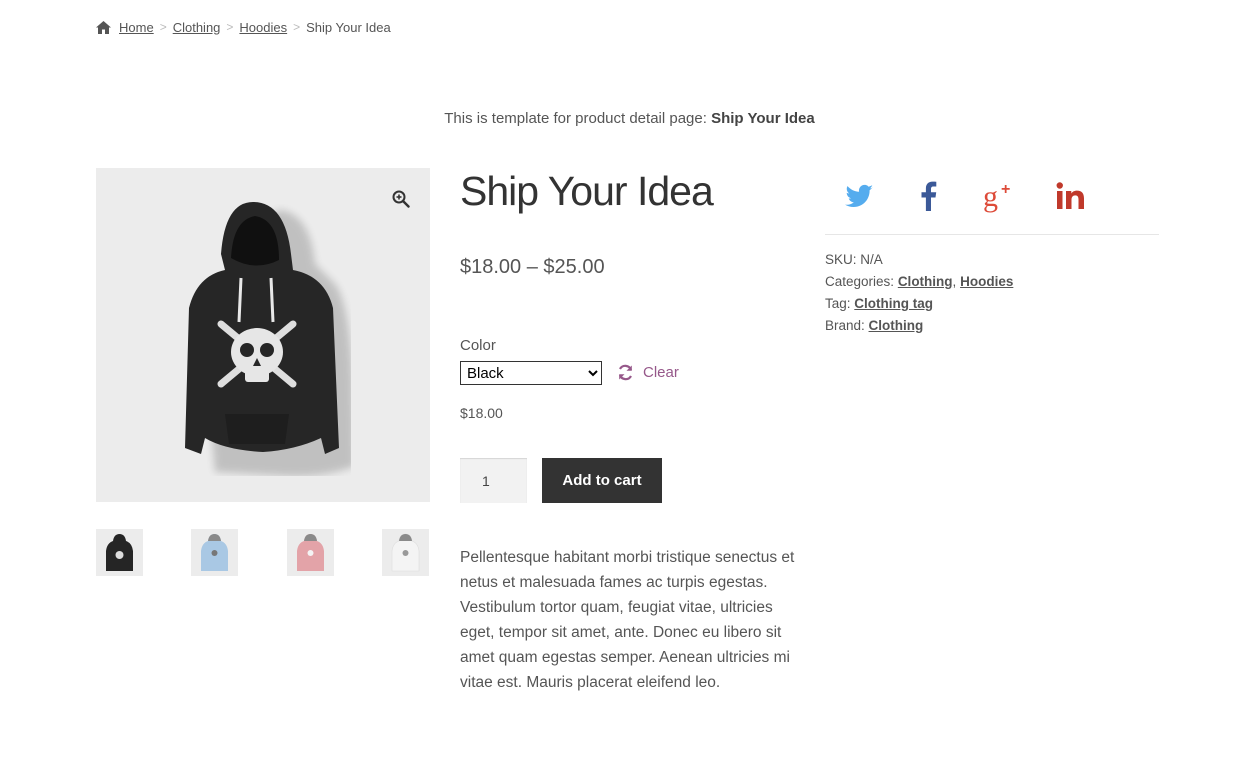 The height and width of the screenshot is (772, 1259). What do you see at coordinates (268, 339) in the screenshot?
I see `black-hoodie-image` at bounding box center [268, 339].